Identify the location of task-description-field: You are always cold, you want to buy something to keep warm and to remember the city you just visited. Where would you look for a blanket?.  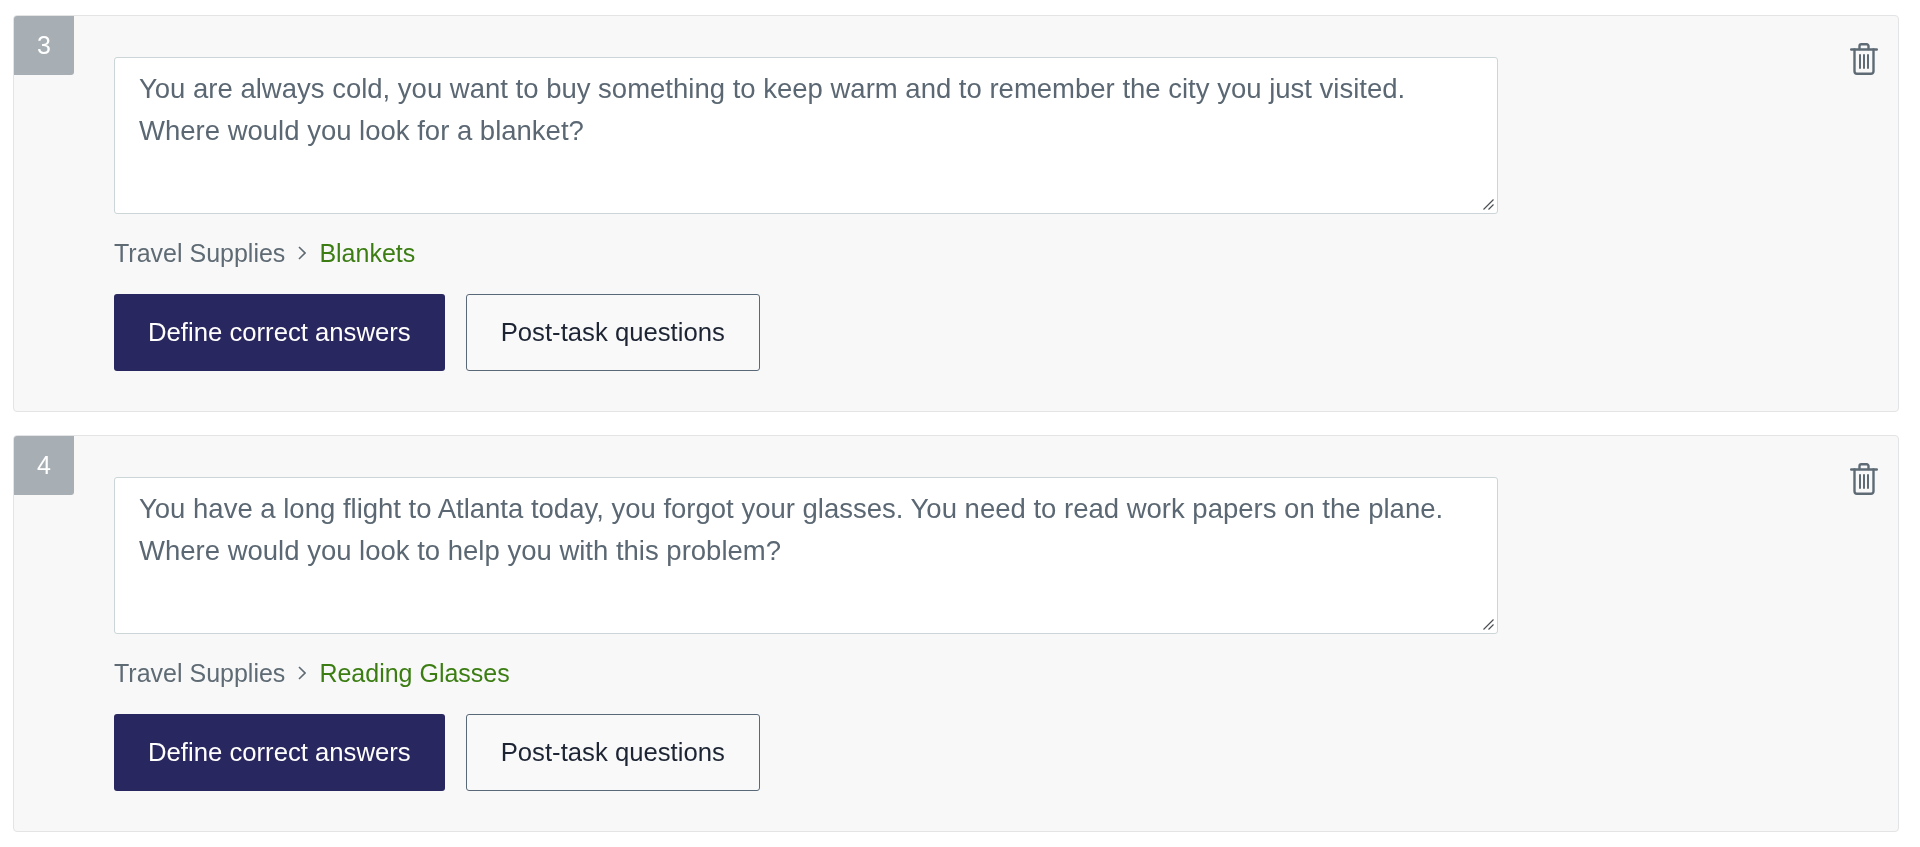
(806, 135).